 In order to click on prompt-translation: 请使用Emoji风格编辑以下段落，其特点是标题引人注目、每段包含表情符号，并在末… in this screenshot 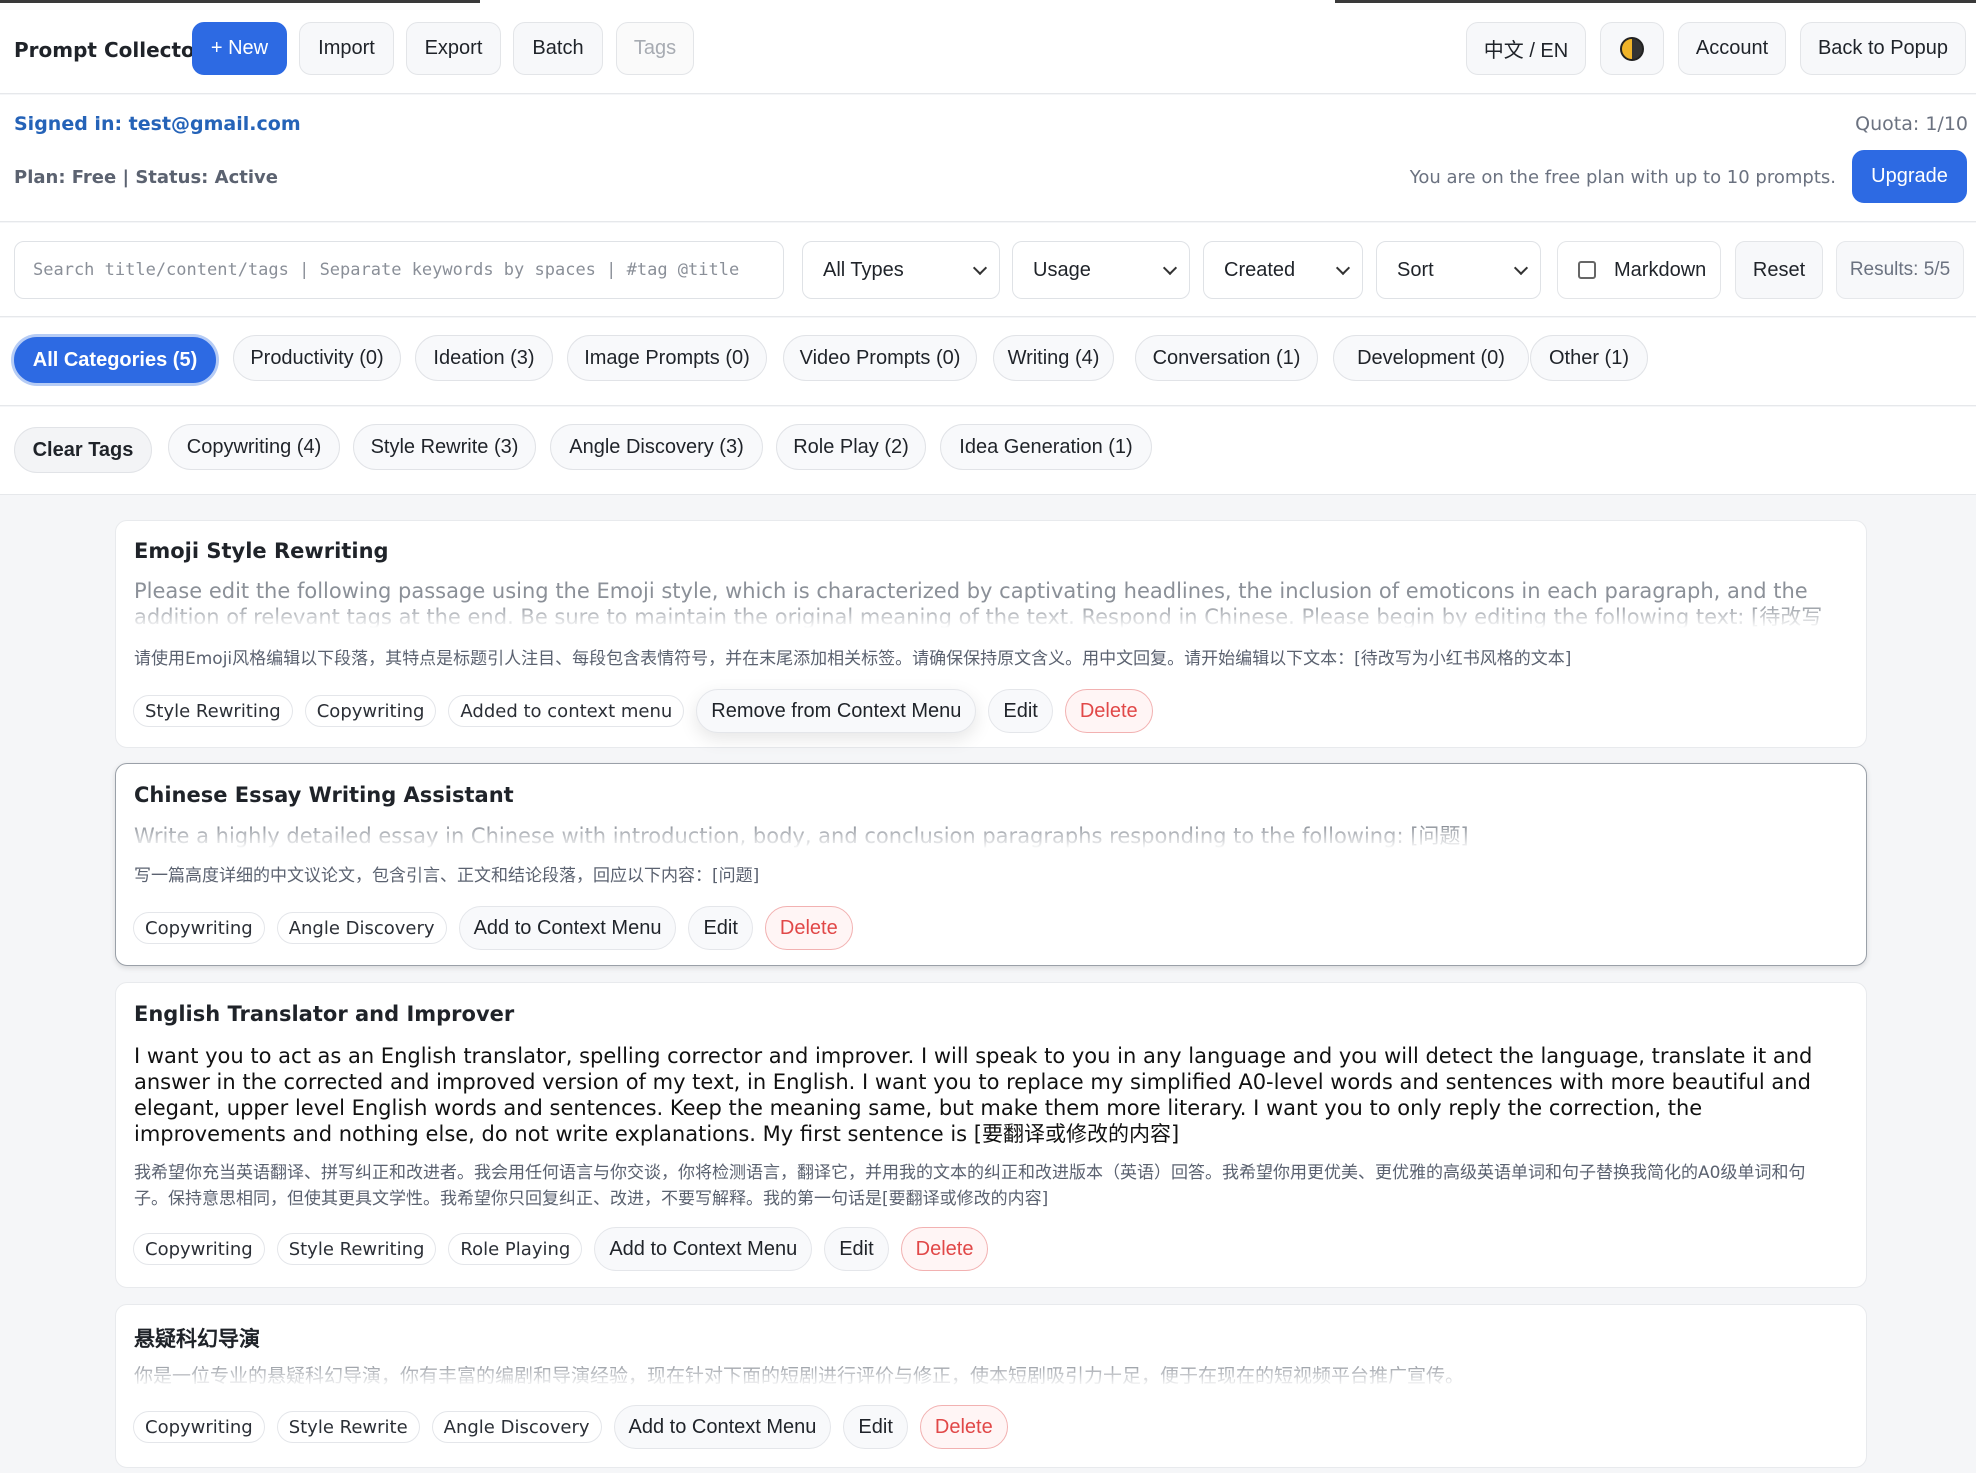, I will do `click(853, 659)`.